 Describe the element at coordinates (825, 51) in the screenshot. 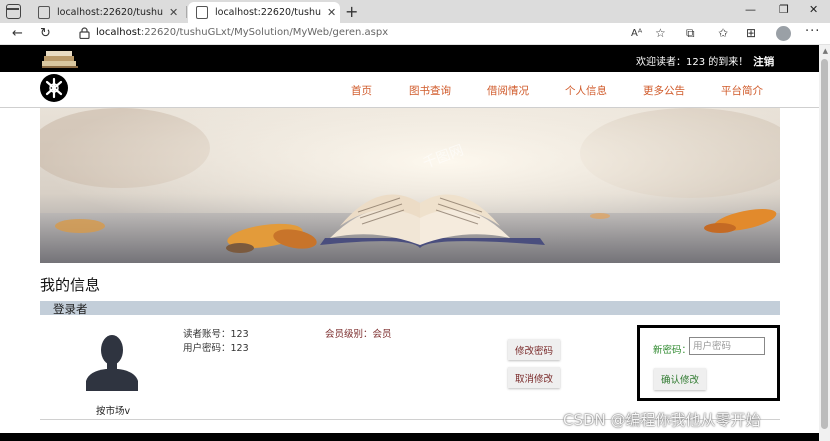

I see `scroll-up-icon: ▲` at that location.